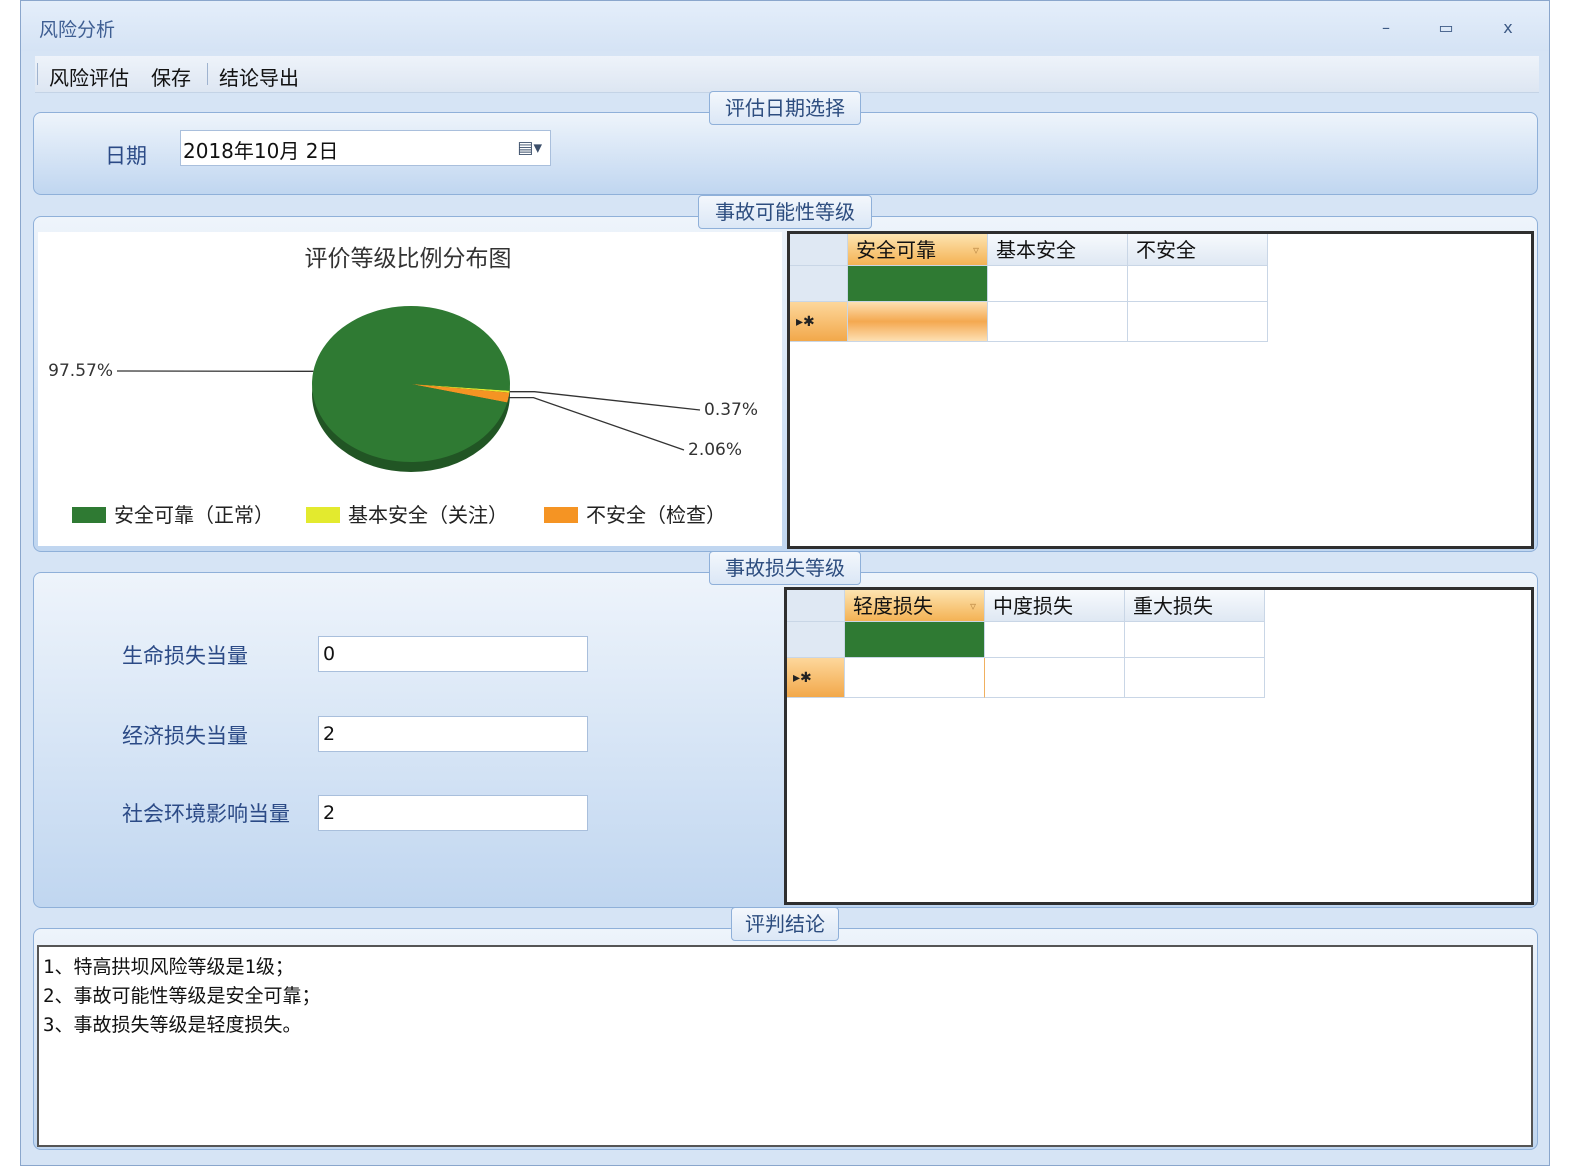  I want to click on pie-leader-line, so click(605, 401).